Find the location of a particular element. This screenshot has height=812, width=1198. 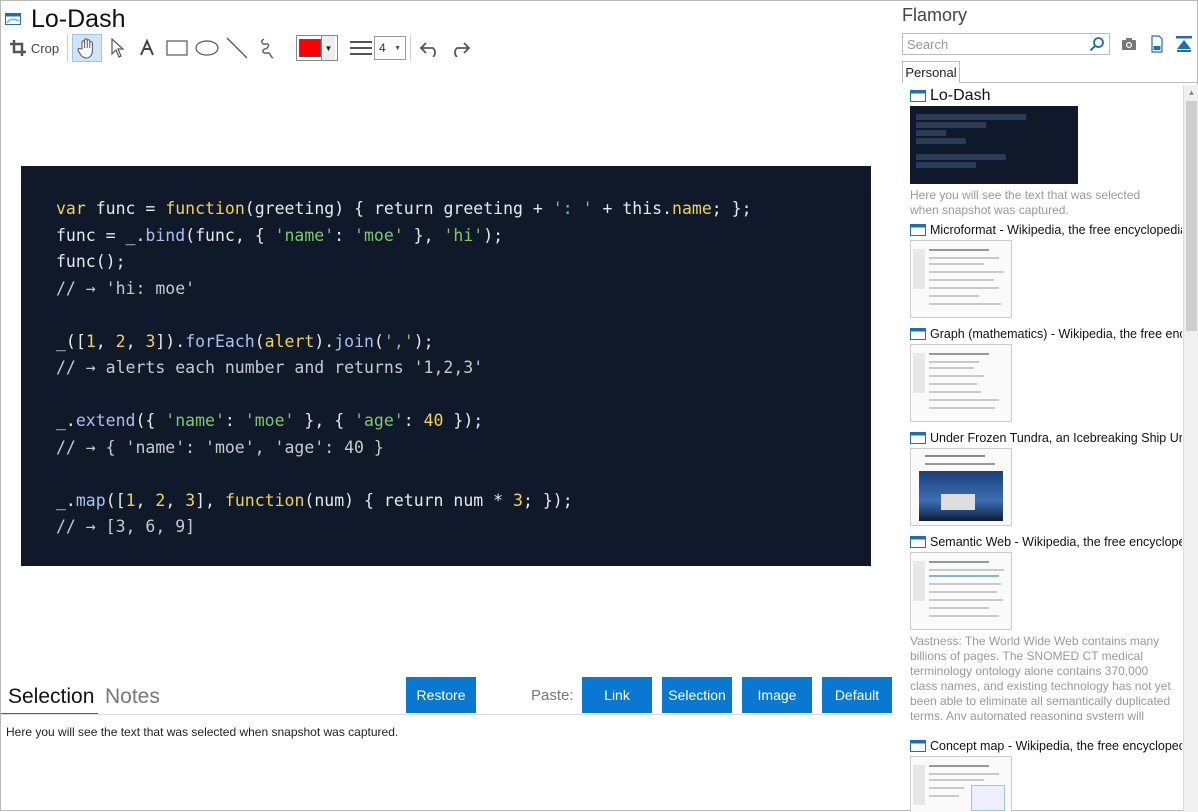

text-icon is located at coordinates (147, 47).